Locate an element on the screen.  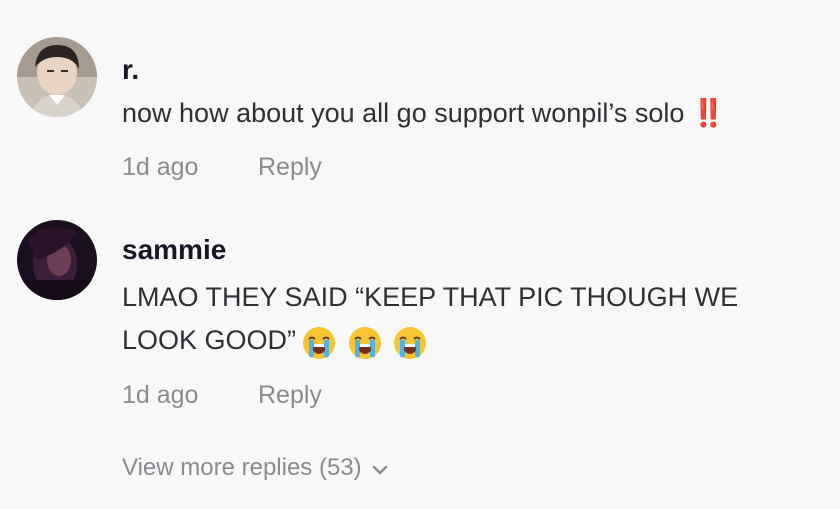
view-more-replies-label: View more replies (53) is located at coordinates (242, 467).